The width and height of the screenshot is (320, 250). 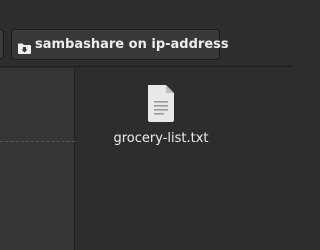 I want to click on sidebar-divider, so click(x=37, y=141).